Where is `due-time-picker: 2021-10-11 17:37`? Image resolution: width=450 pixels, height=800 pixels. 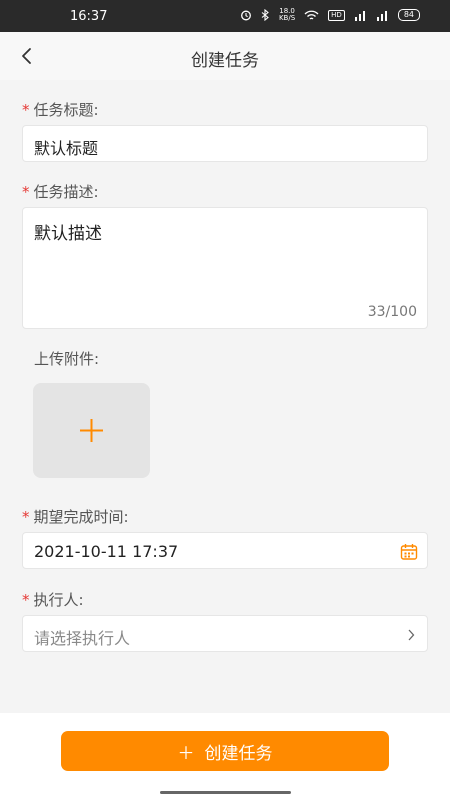 due-time-picker: 2021-10-11 17:37 is located at coordinates (225, 550).